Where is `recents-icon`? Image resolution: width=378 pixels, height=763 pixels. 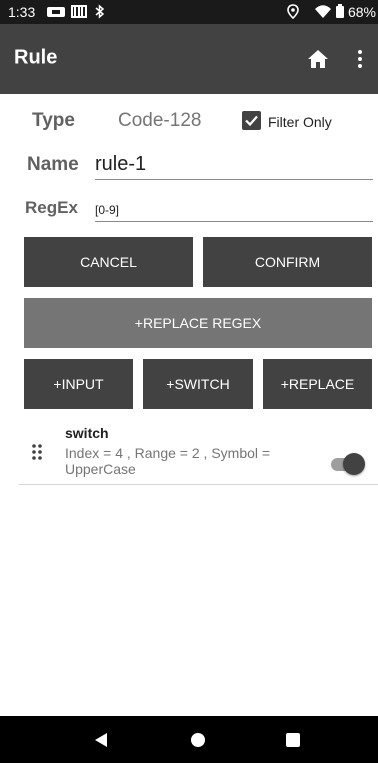 recents-icon is located at coordinates (293, 740).